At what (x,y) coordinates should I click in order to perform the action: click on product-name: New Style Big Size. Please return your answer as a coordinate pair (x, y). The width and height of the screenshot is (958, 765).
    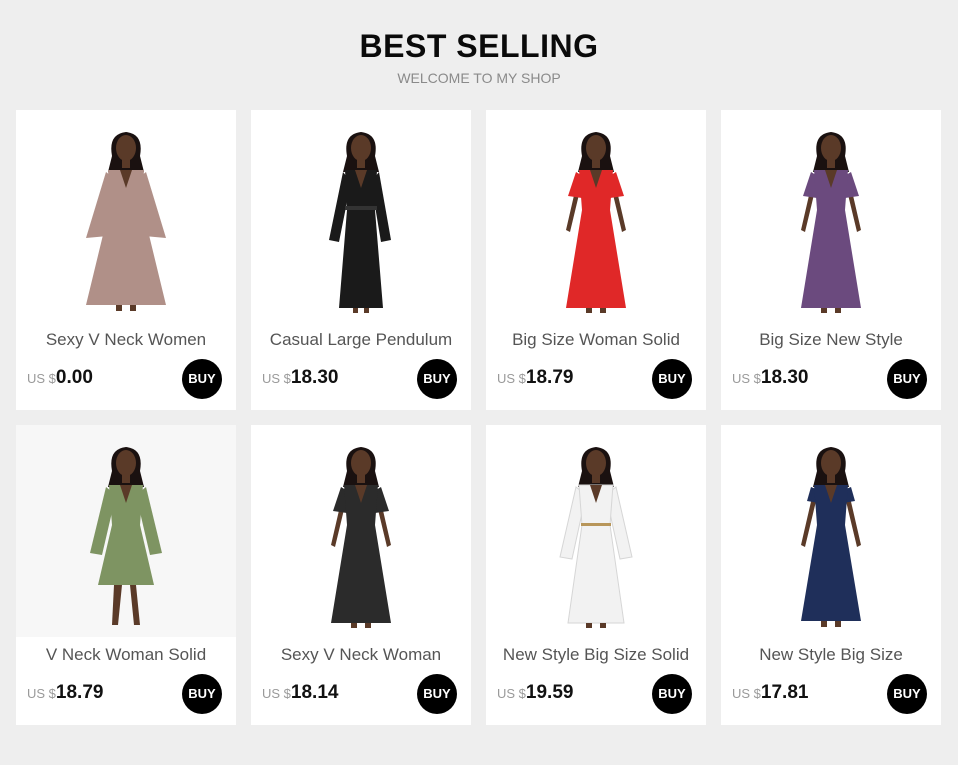
    Looking at the image, I should click on (831, 655).